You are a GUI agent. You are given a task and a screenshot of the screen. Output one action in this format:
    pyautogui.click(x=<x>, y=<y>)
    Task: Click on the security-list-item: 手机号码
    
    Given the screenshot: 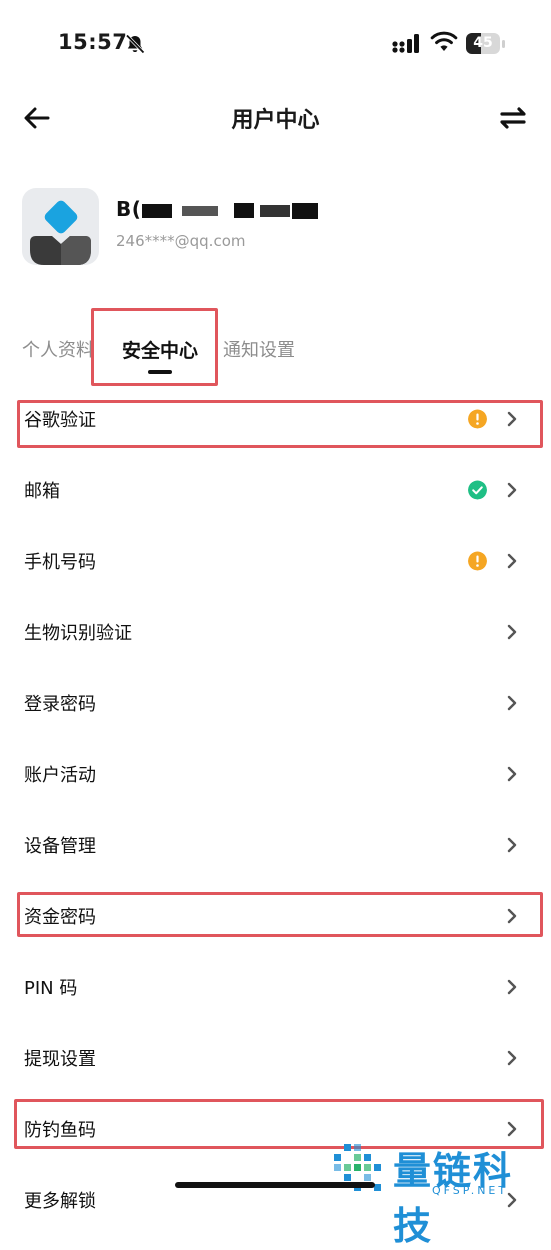 What is the action you would take?
    pyautogui.click(x=275, y=560)
    